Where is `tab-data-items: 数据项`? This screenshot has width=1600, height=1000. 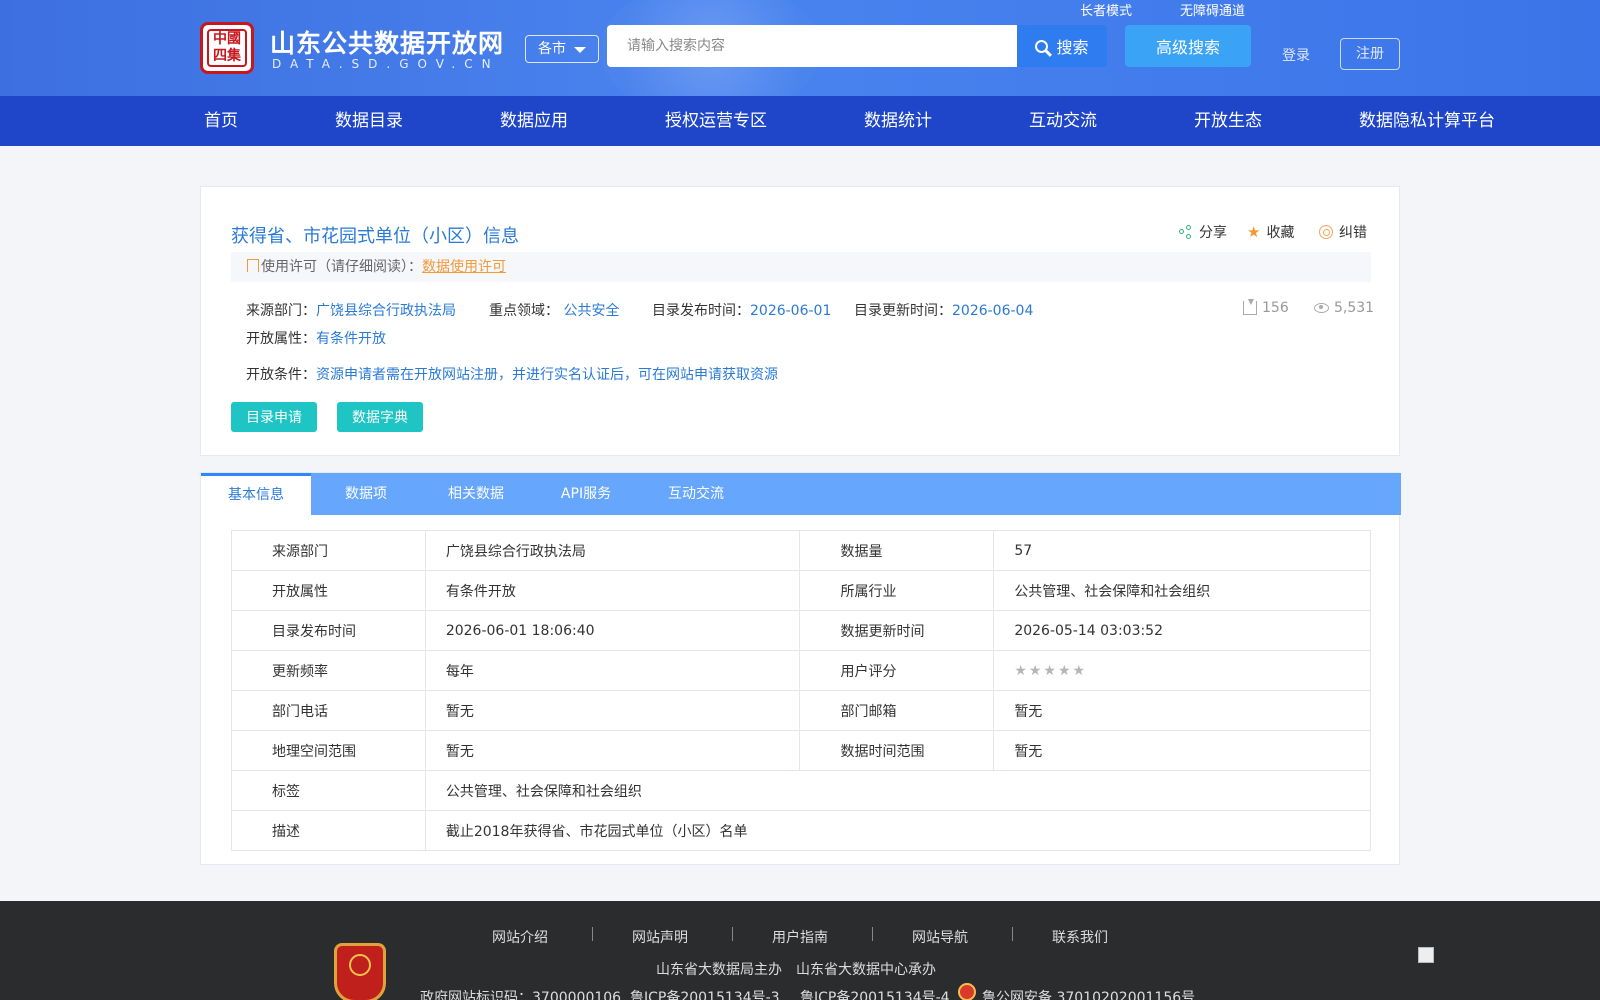
tab-data-items: 数据项 is located at coordinates (366, 494).